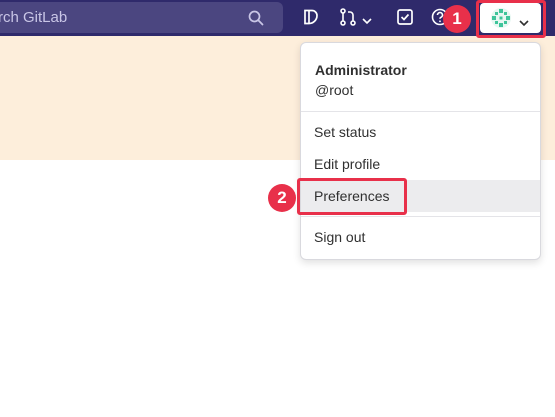 Image resolution: width=555 pixels, height=417 pixels. I want to click on top-navbar: rch GitLab, so click(277, 18).